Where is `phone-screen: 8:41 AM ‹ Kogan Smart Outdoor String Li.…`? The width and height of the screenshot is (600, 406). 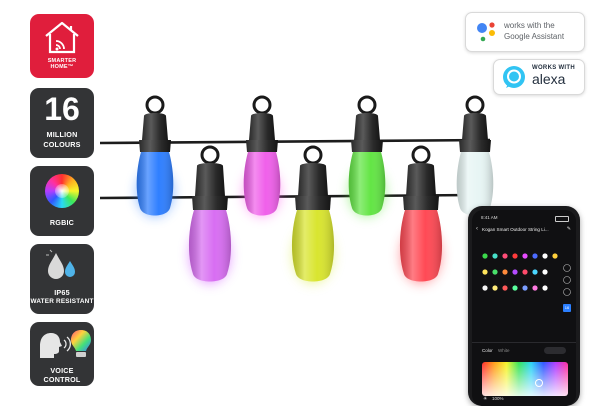
phone-screen: 8:41 AM ‹ Kogan Smart Outdoor String Li.… is located at coordinates (524, 308).